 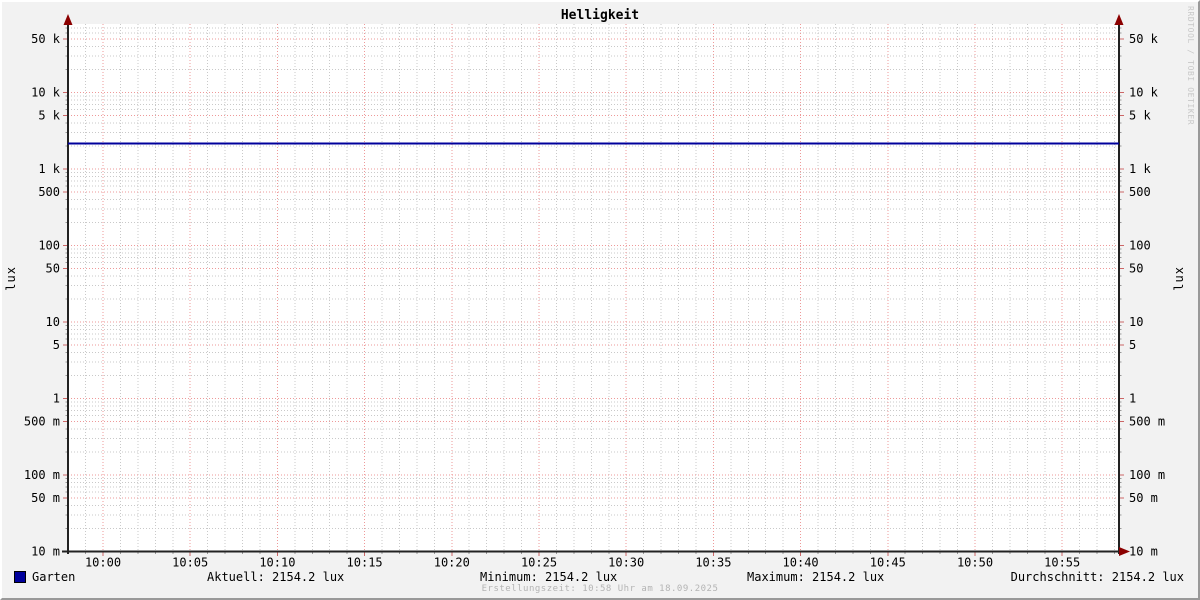 What do you see at coordinates (11, 278) in the screenshot?
I see `y-axis-label-left: lux` at bounding box center [11, 278].